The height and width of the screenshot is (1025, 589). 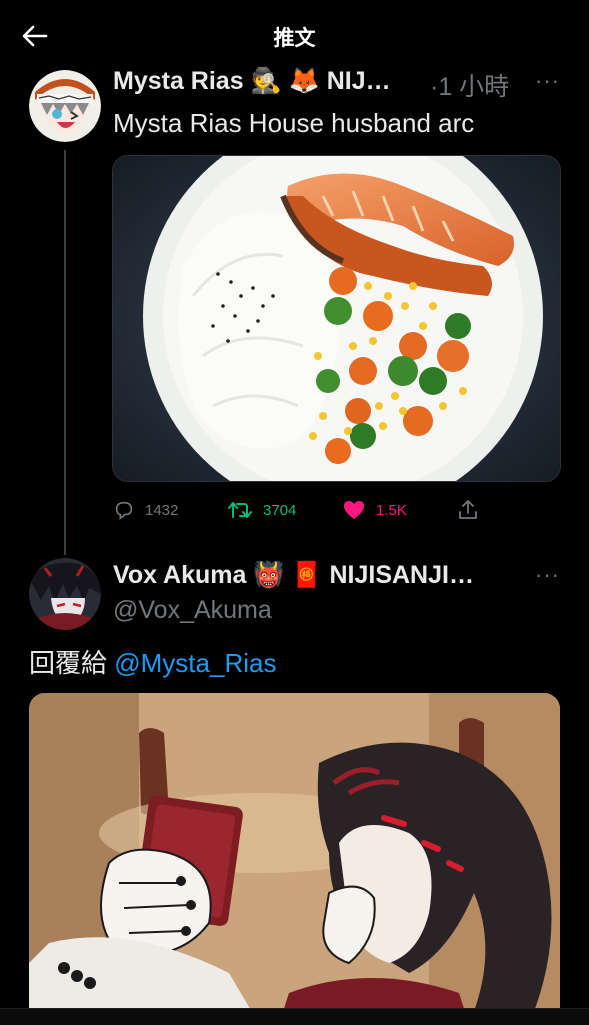 What do you see at coordinates (124, 510) in the screenshot?
I see `reply-icon` at bounding box center [124, 510].